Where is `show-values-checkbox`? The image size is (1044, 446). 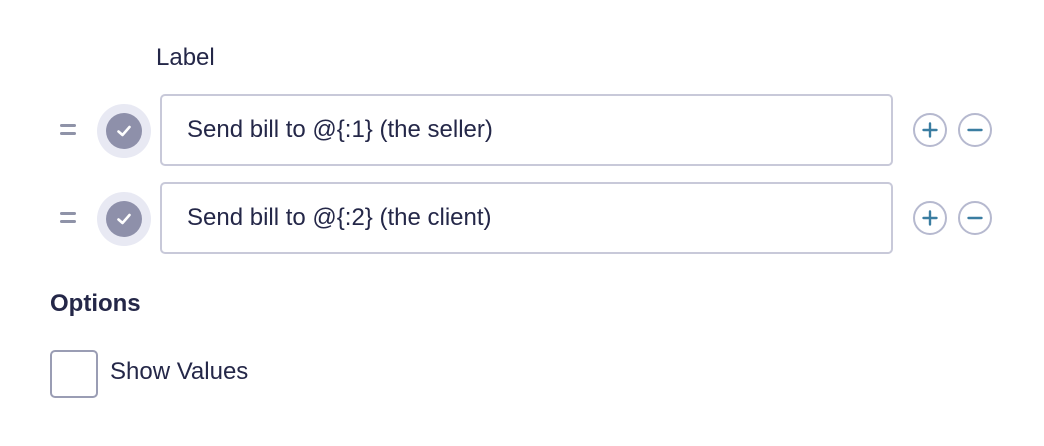 show-values-checkbox is located at coordinates (74, 374).